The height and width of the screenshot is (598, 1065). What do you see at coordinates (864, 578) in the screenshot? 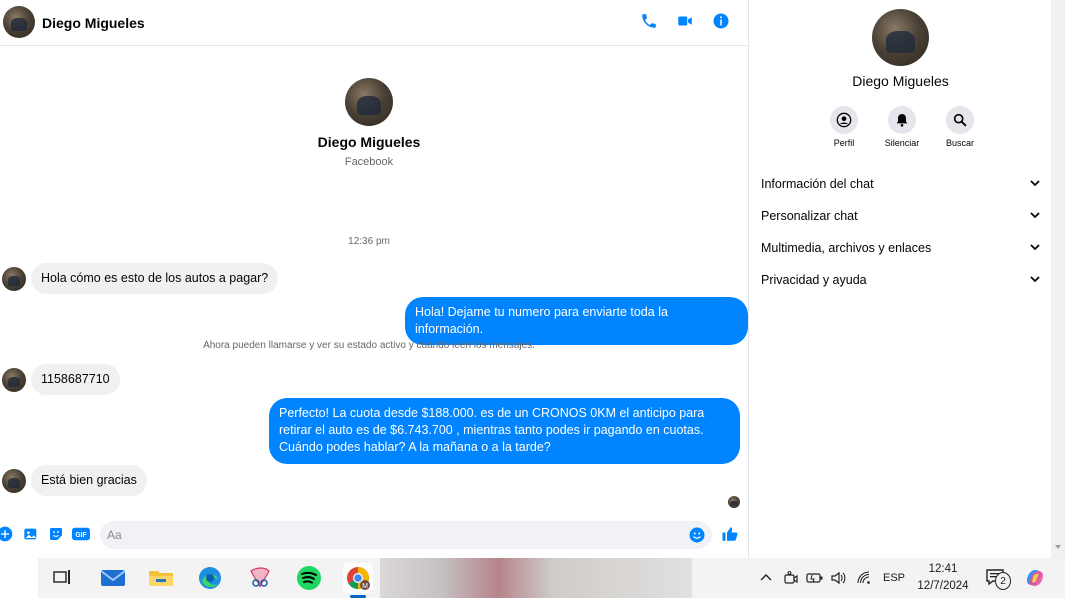
I see `wifi-icon` at bounding box center [864, 578].